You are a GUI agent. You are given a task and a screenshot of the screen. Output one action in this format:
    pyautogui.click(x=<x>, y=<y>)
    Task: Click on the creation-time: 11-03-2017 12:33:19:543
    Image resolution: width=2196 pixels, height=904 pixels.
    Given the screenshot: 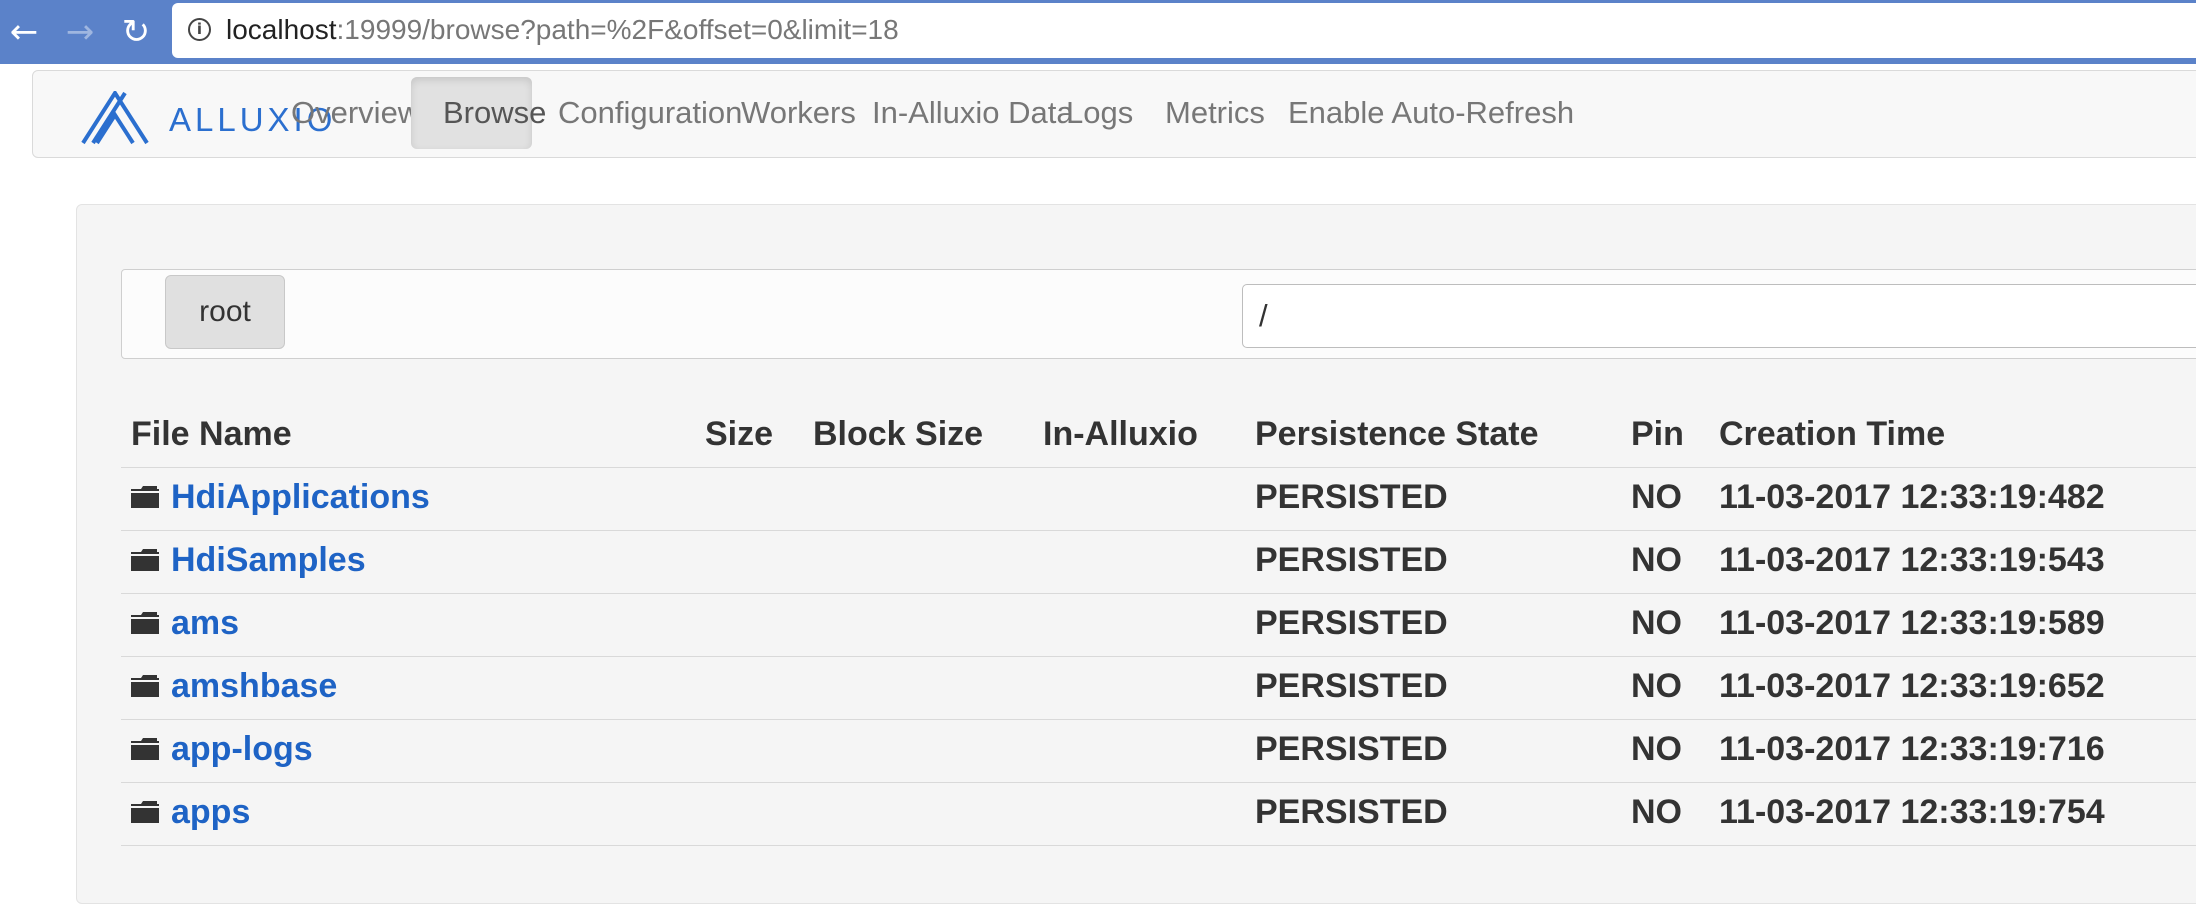 What is the action you would take?
    pyautogui.click(x=1912, y=560)
    